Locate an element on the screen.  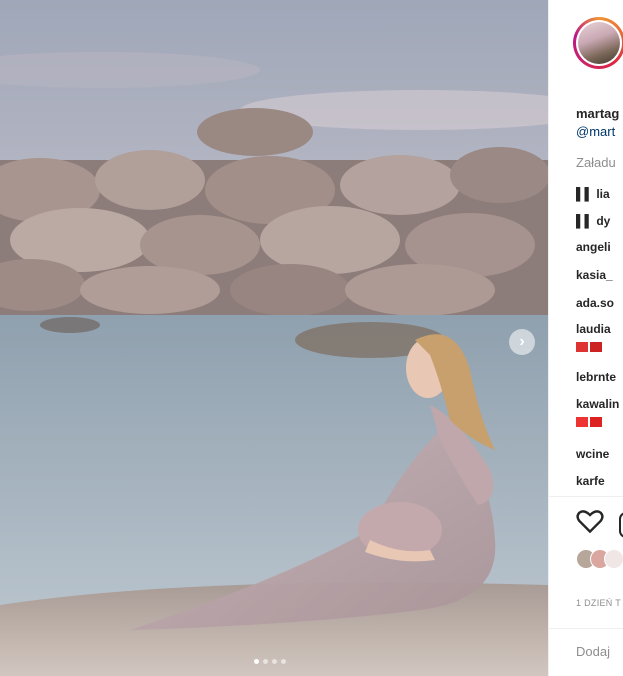
carousel-indicator is located at coordinates (270, 661).